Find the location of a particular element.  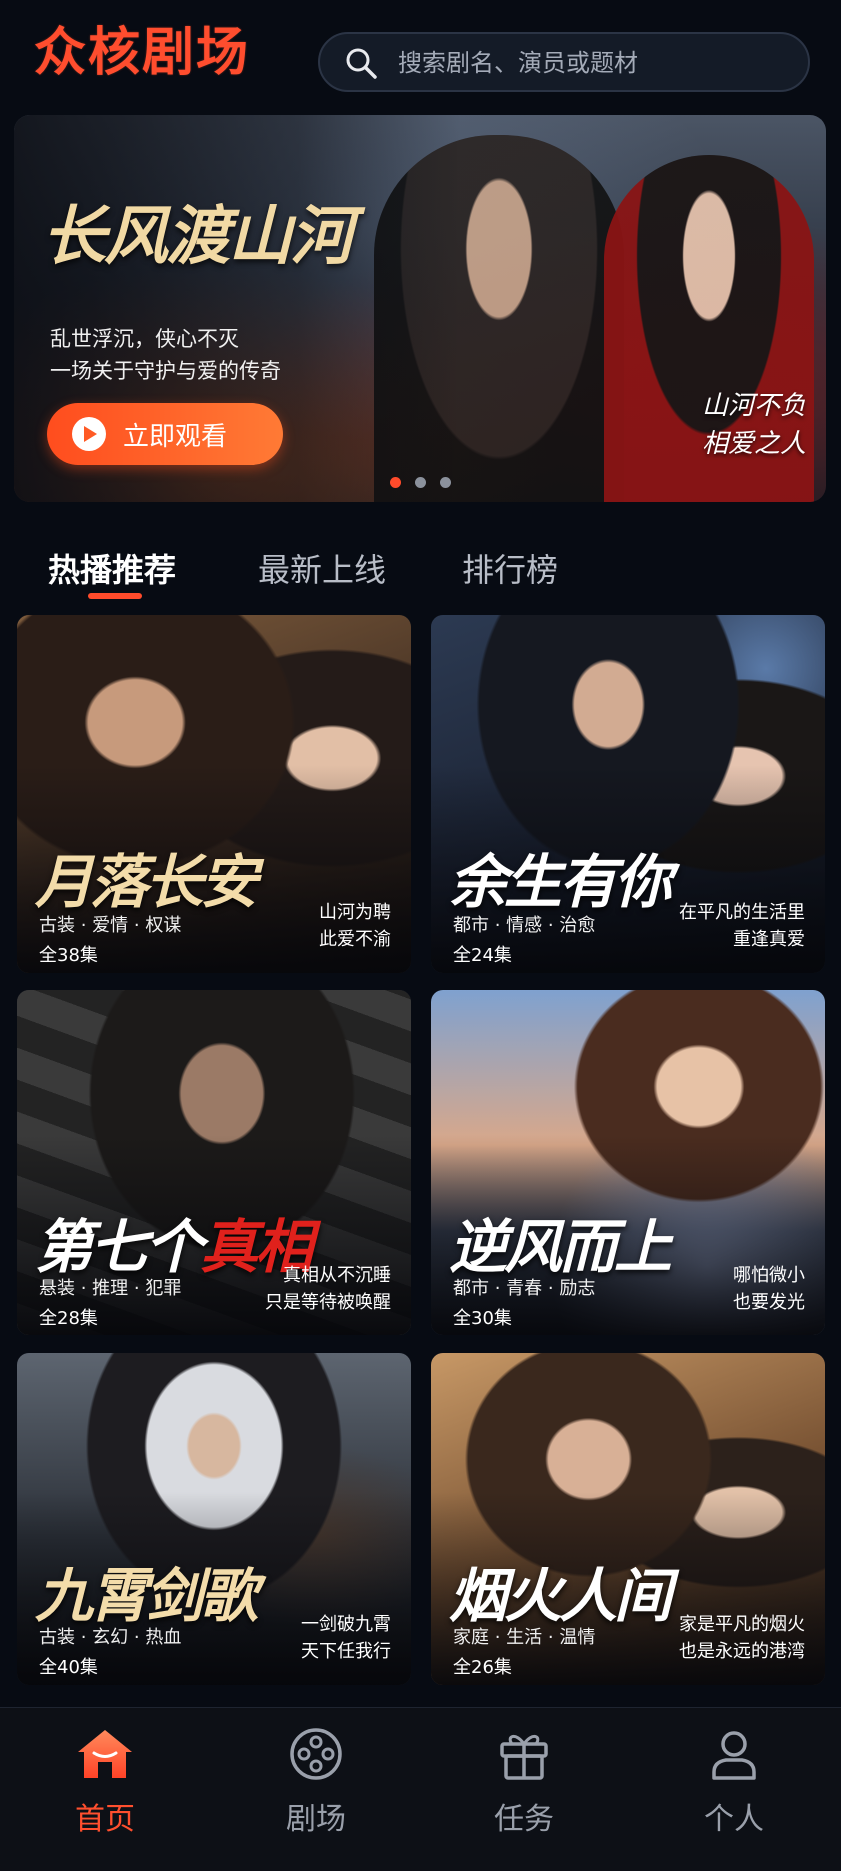

banner-corner-text: 山河不负 相爱之人 is located at coordinates (753, 425).